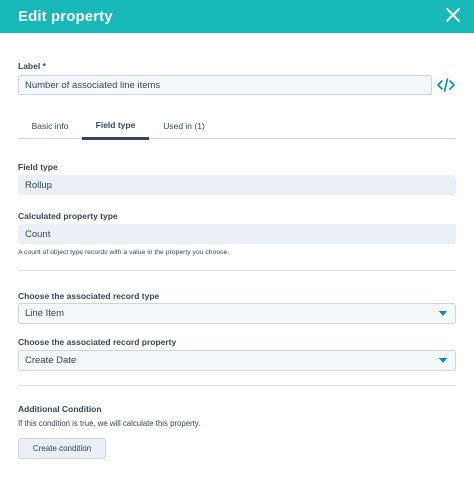  Describe the element at coordinates (62, 448) in the screenshot. I see `create-condition-button: Create condition` at that location.